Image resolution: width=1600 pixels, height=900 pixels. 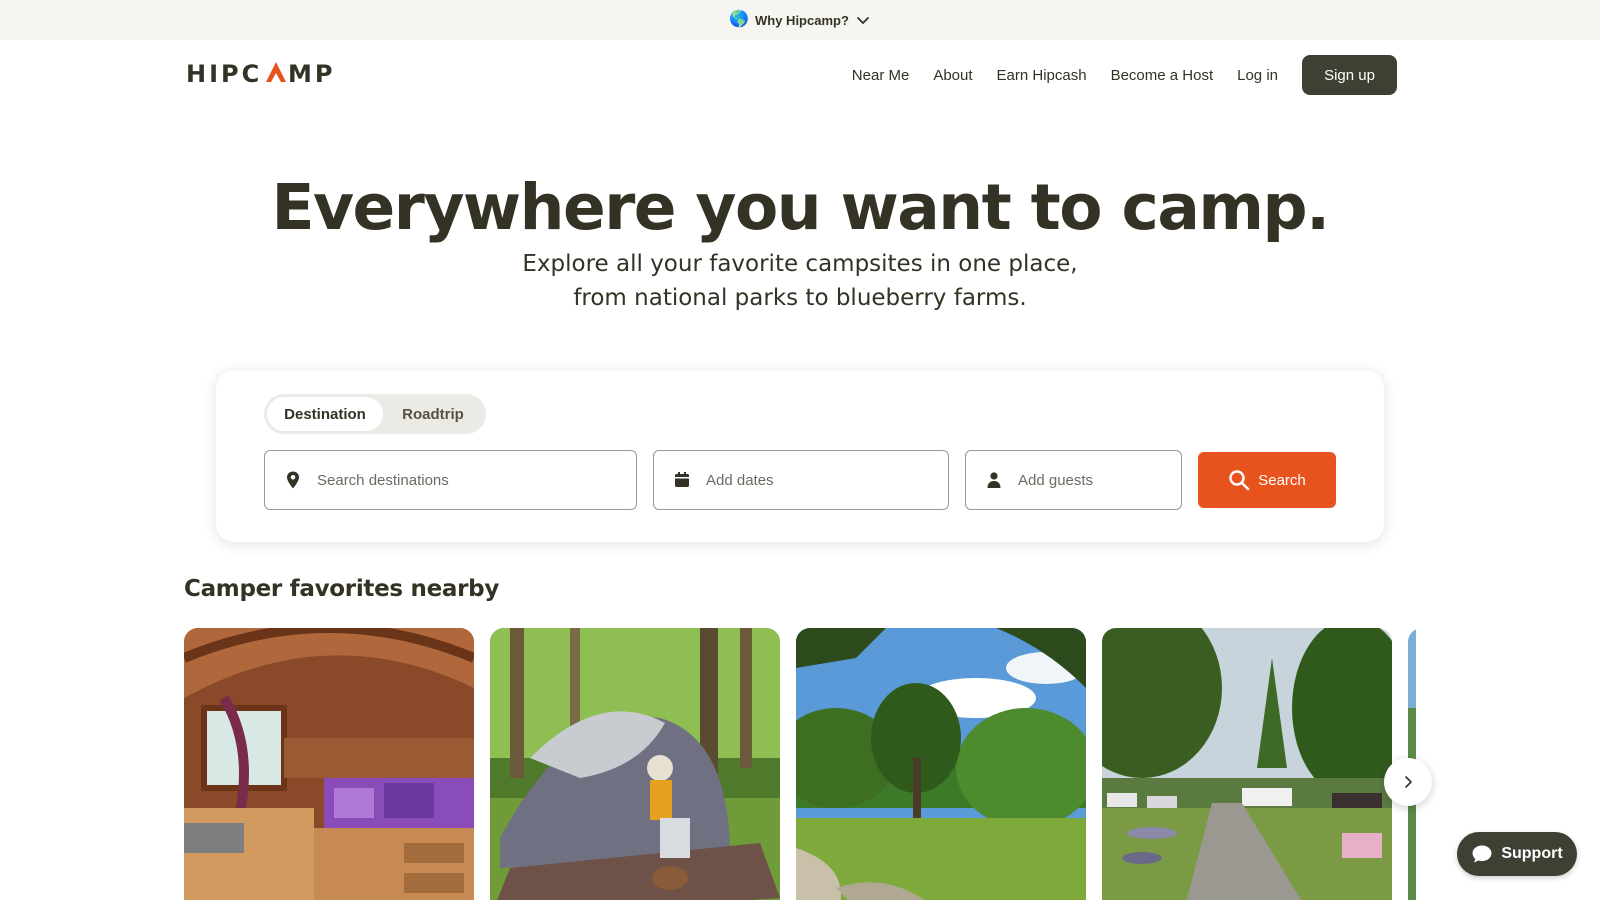 What do you see at coordinates (325, 414) in the screenshot?
I see `tab-destination: Destination` at bounding box center [325, 414].